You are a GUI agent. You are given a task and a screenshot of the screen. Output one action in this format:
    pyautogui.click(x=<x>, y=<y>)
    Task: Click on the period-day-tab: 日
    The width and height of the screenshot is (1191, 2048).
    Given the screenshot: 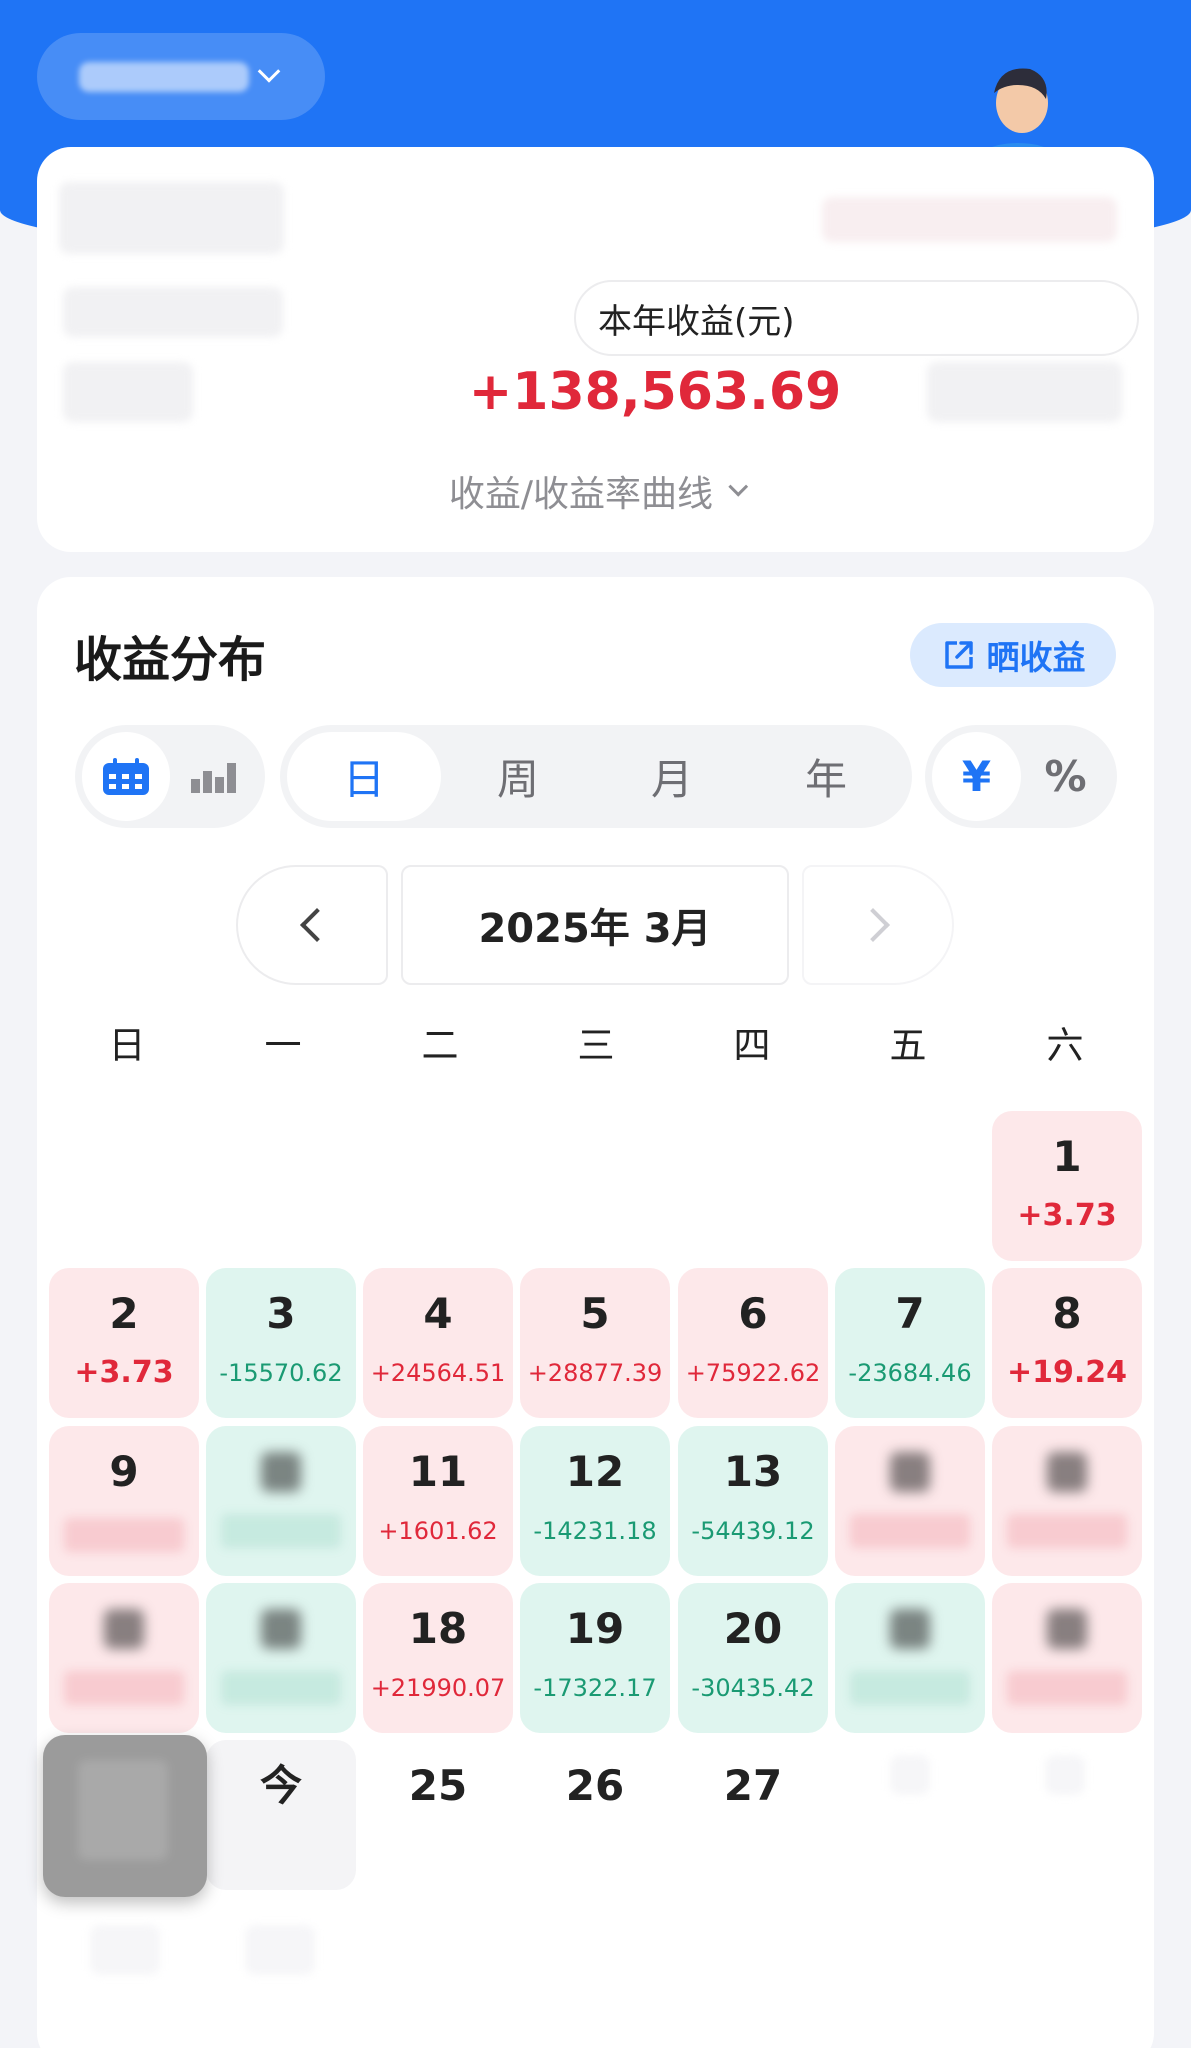 What is the action you would take?
    pyautogui.click(x=364, y=776)
    